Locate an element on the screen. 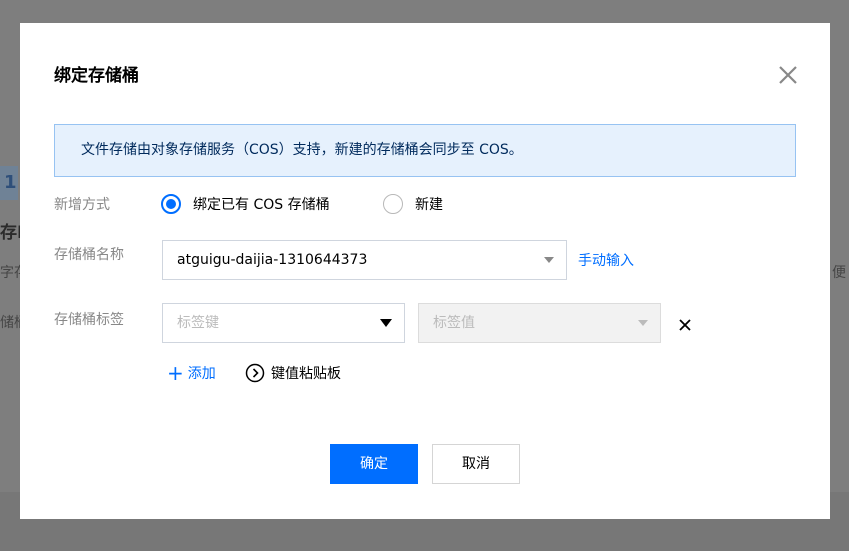  confirm-button: 确定 is located at coordinates (374, 464).